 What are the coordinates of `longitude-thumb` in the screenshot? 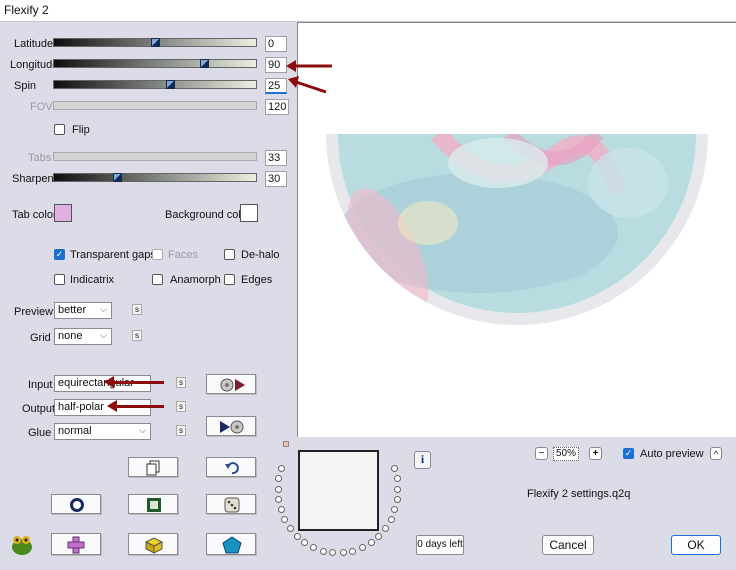 It's located at (204, 63).